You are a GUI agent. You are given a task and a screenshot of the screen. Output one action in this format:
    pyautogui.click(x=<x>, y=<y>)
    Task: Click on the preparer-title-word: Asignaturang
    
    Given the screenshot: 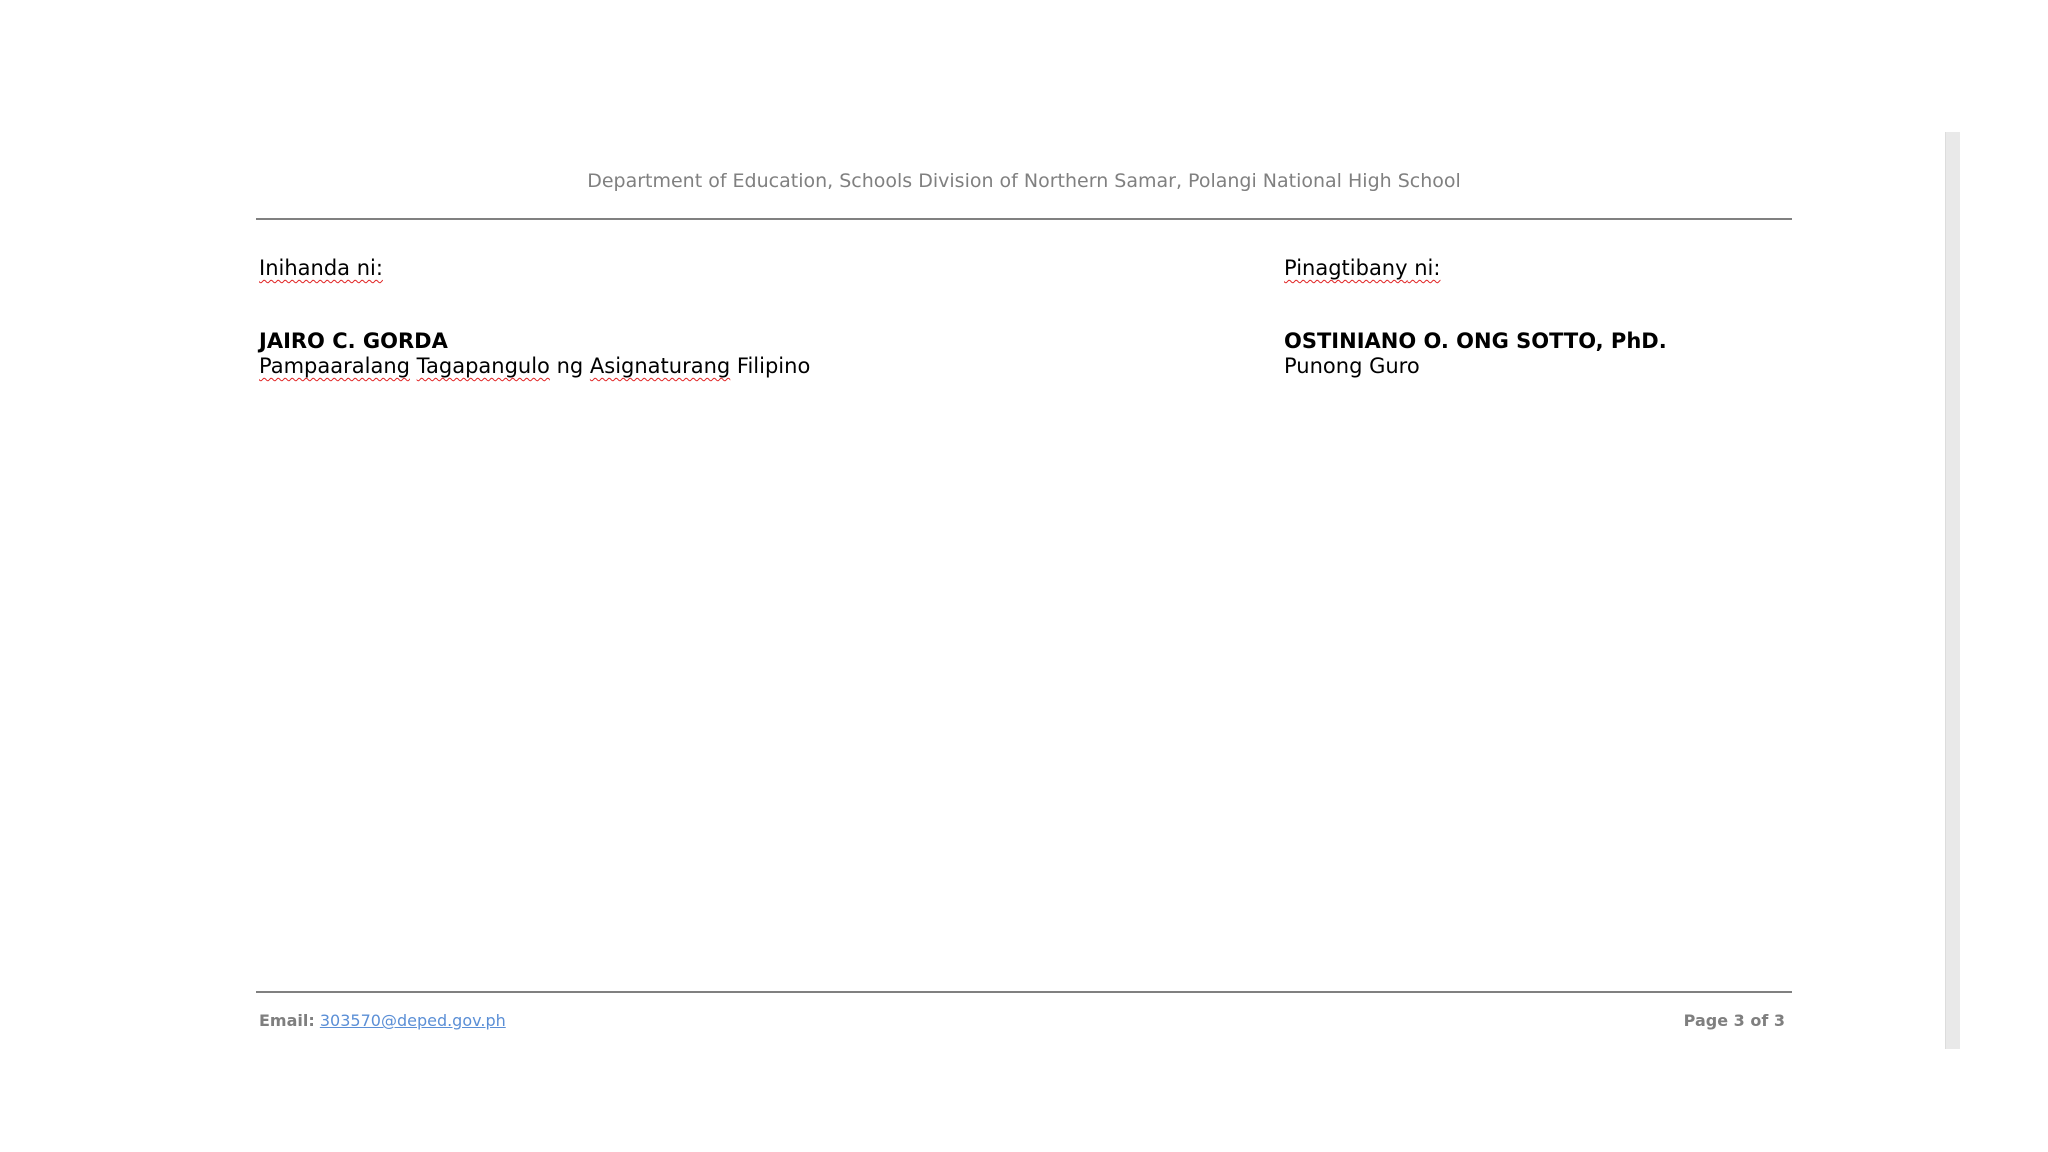 What is the action you would take?
    pyautogui.click(x=660, y=366)
    